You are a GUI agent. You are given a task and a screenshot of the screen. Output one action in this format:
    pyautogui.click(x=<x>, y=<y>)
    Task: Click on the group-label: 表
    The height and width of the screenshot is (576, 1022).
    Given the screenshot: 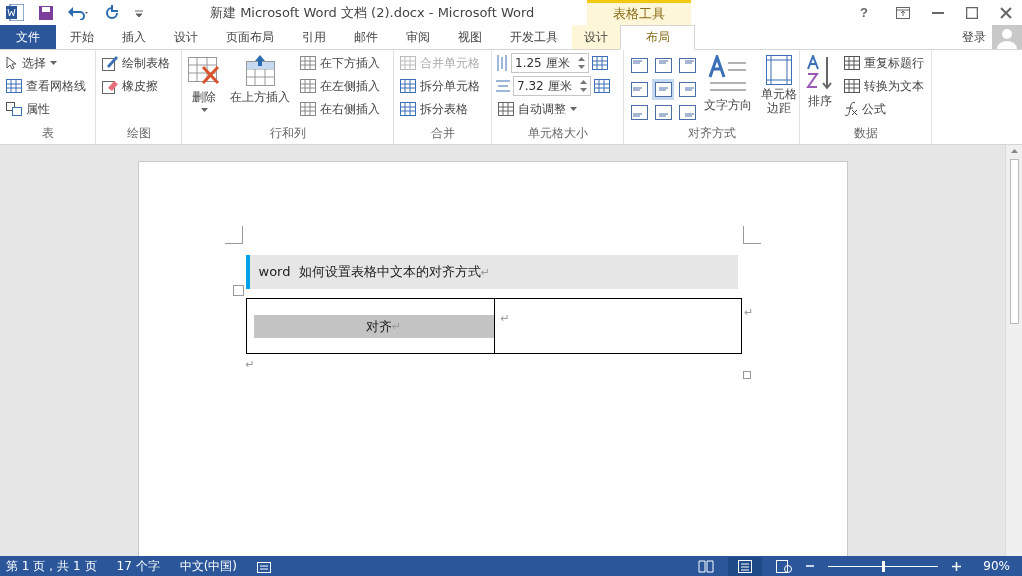 What is the action you would take?
    pyautogui.click(x=47, y=133)
    